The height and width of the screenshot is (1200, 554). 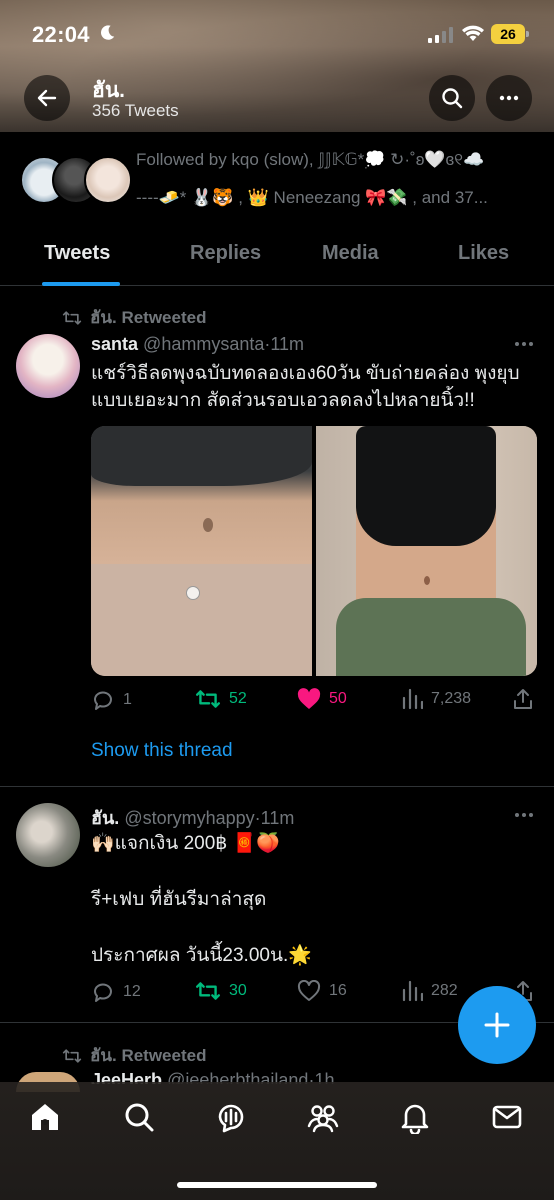 What do you see at coordinates (135, 110) in the screenshot?
I see `tweet-count: 356 Tweets` at bounding box center [135, 110].